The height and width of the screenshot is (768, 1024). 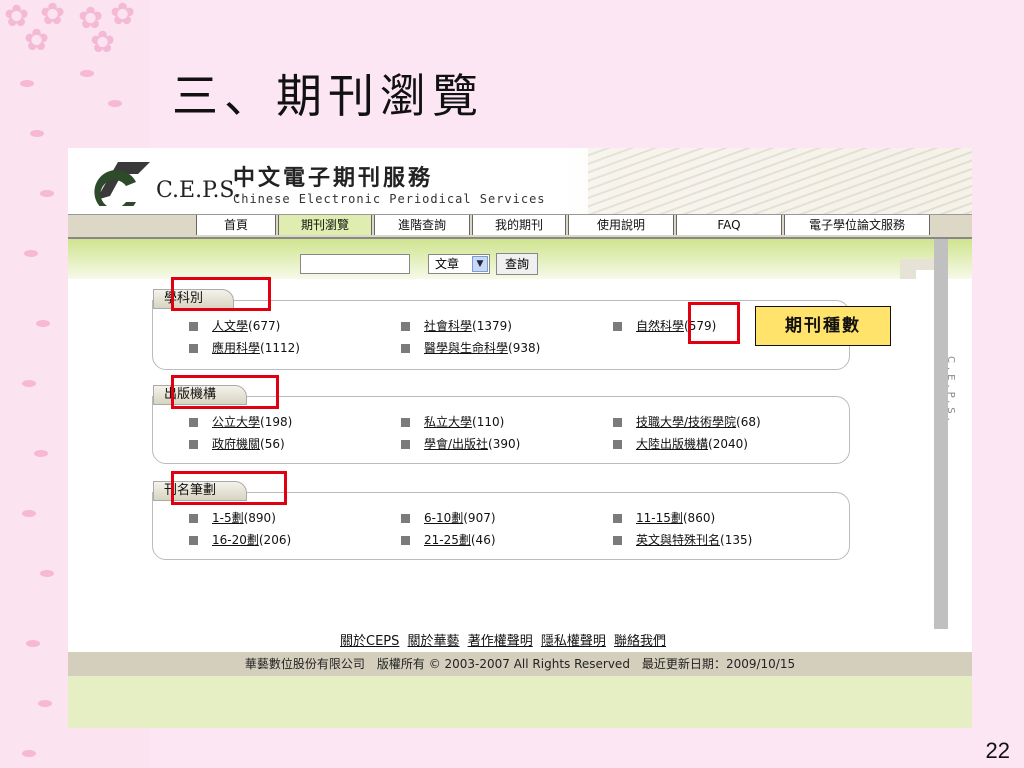 I want to click on footer-link-contact: 聯絡我們, so click(x=640, y=641).